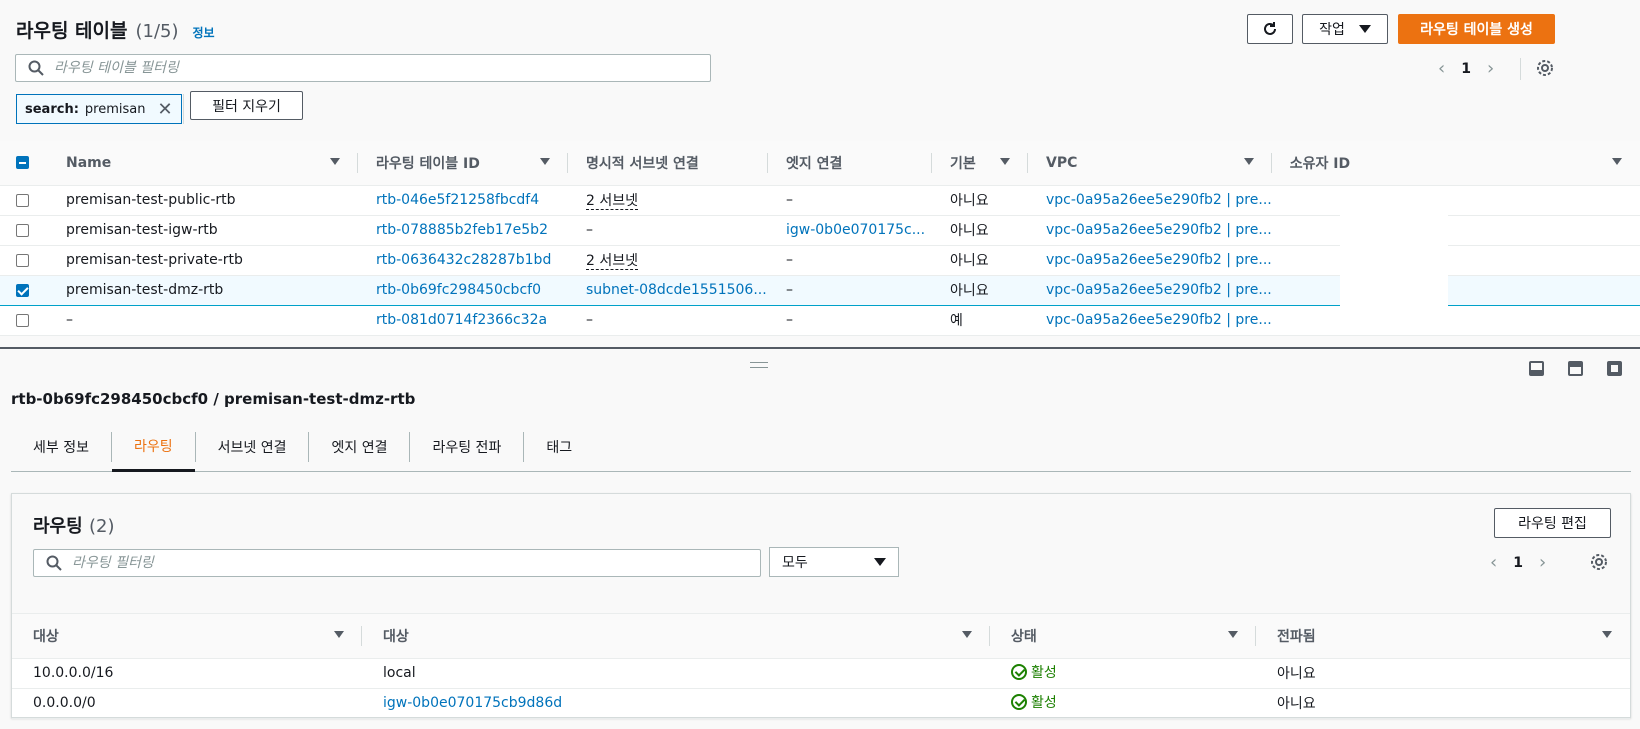  What do you see at coordinates (1575, 368) in the screenshot?
I see `panel-side-icon` at bounding box center [1575, 368].